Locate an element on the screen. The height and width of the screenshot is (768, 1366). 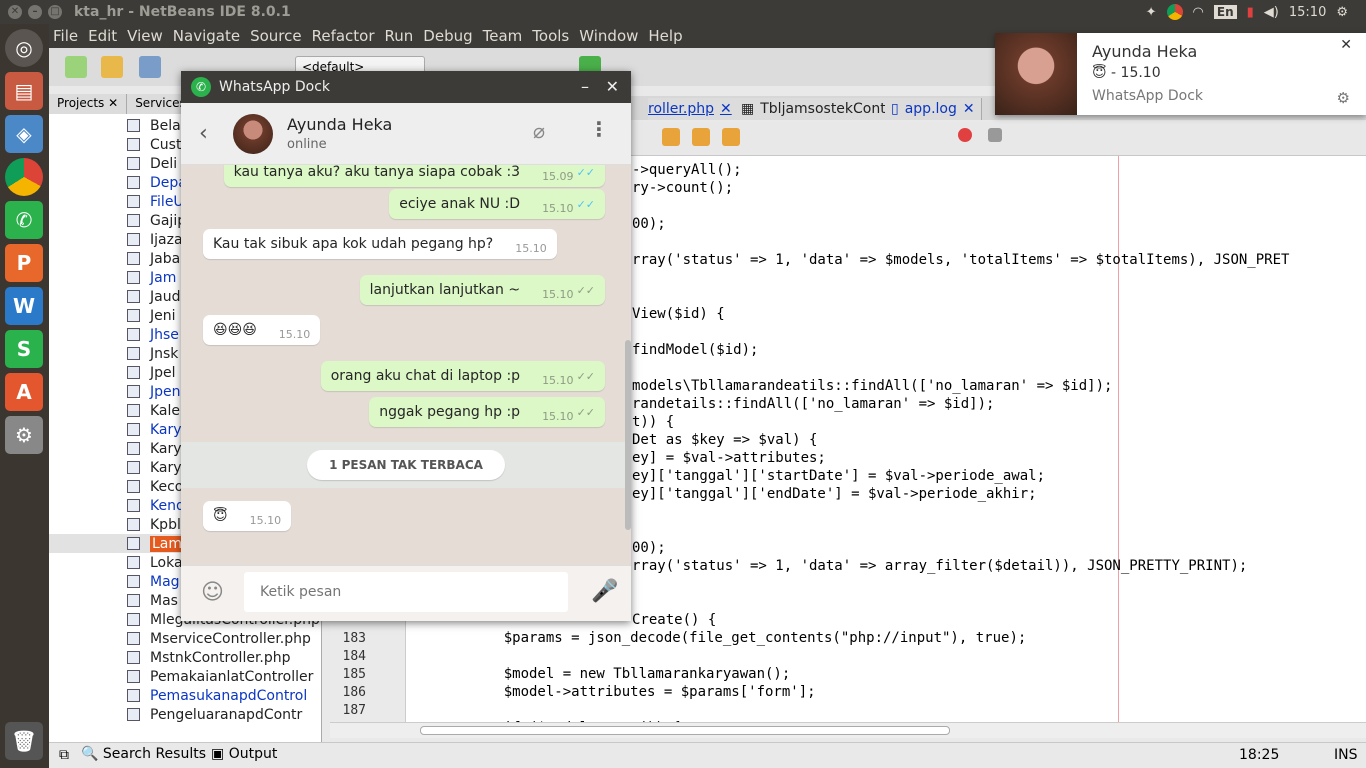
maximize-window-icon: □ is located at coordinates (55, 12).